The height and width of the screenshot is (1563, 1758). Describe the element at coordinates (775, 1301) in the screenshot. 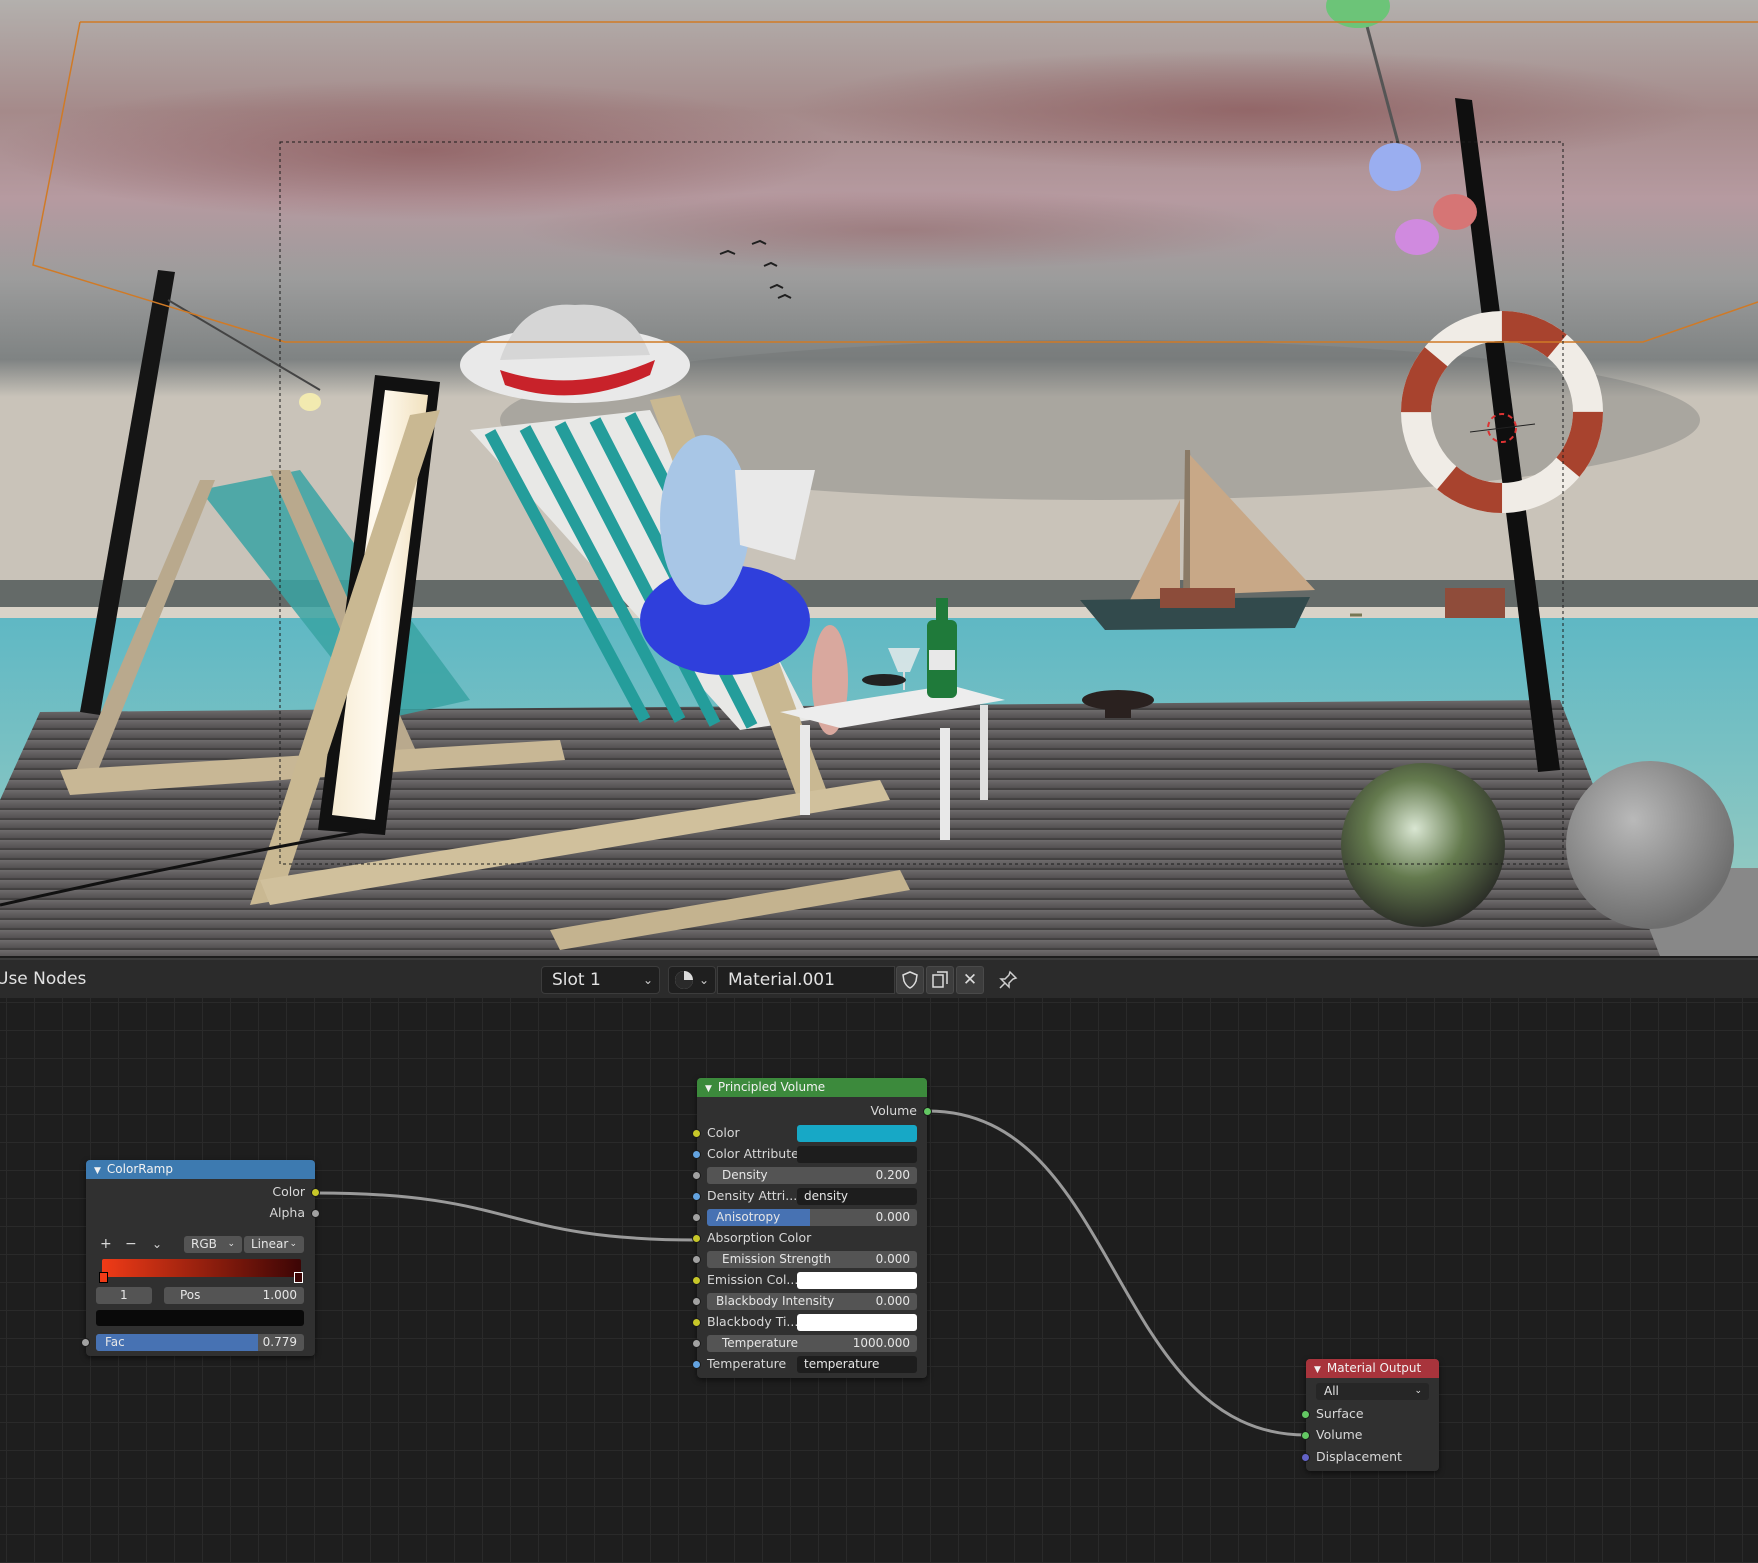

I see `blackbody-intensity-label: Blackbody Intensity` at that location.